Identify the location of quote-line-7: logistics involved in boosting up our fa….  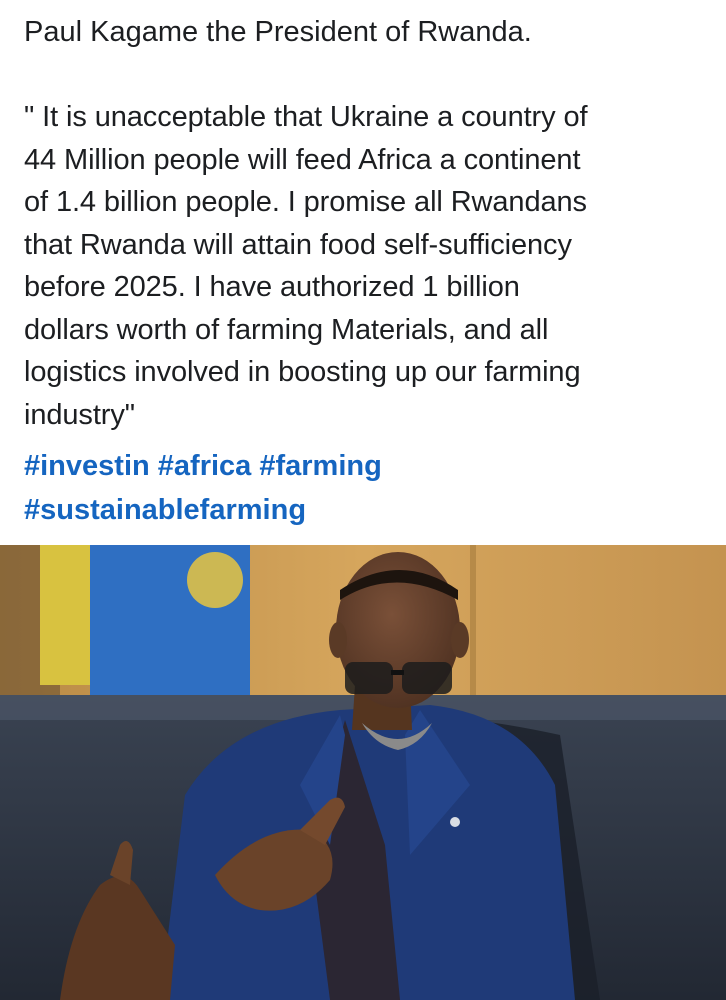
(302, 372).